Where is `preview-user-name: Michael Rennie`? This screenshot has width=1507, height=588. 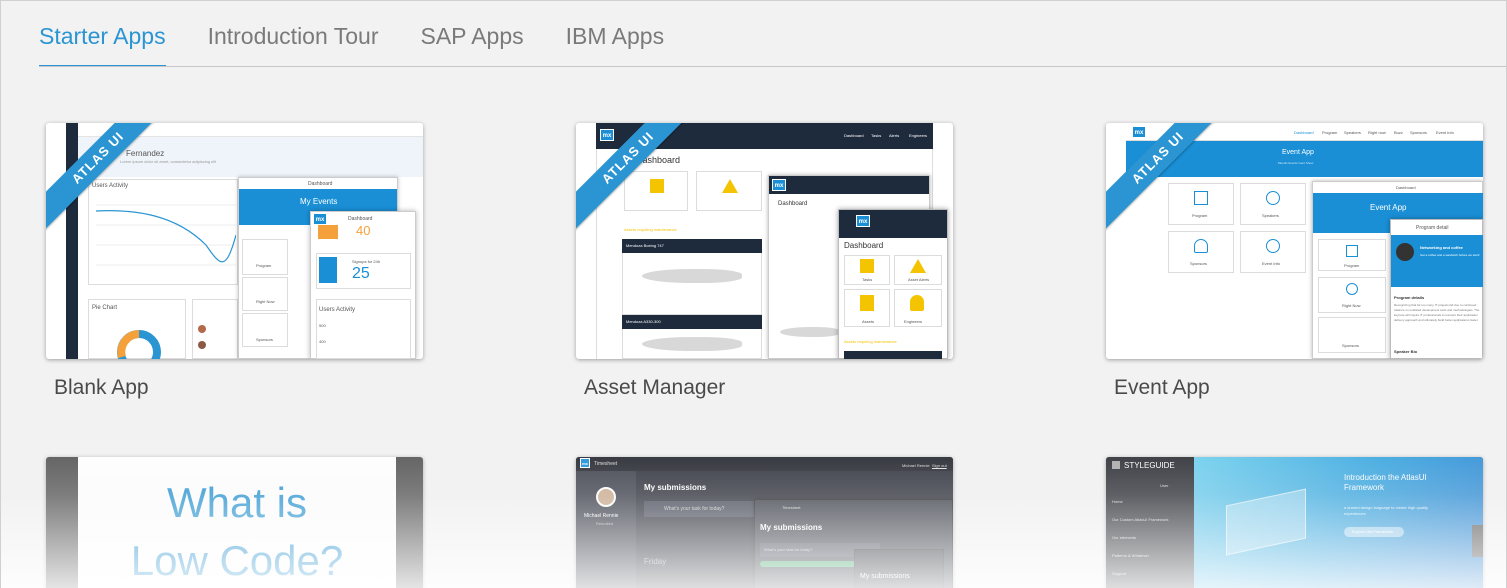 preview-user-name: Michael Rennie is located at coordinates (916, 465).